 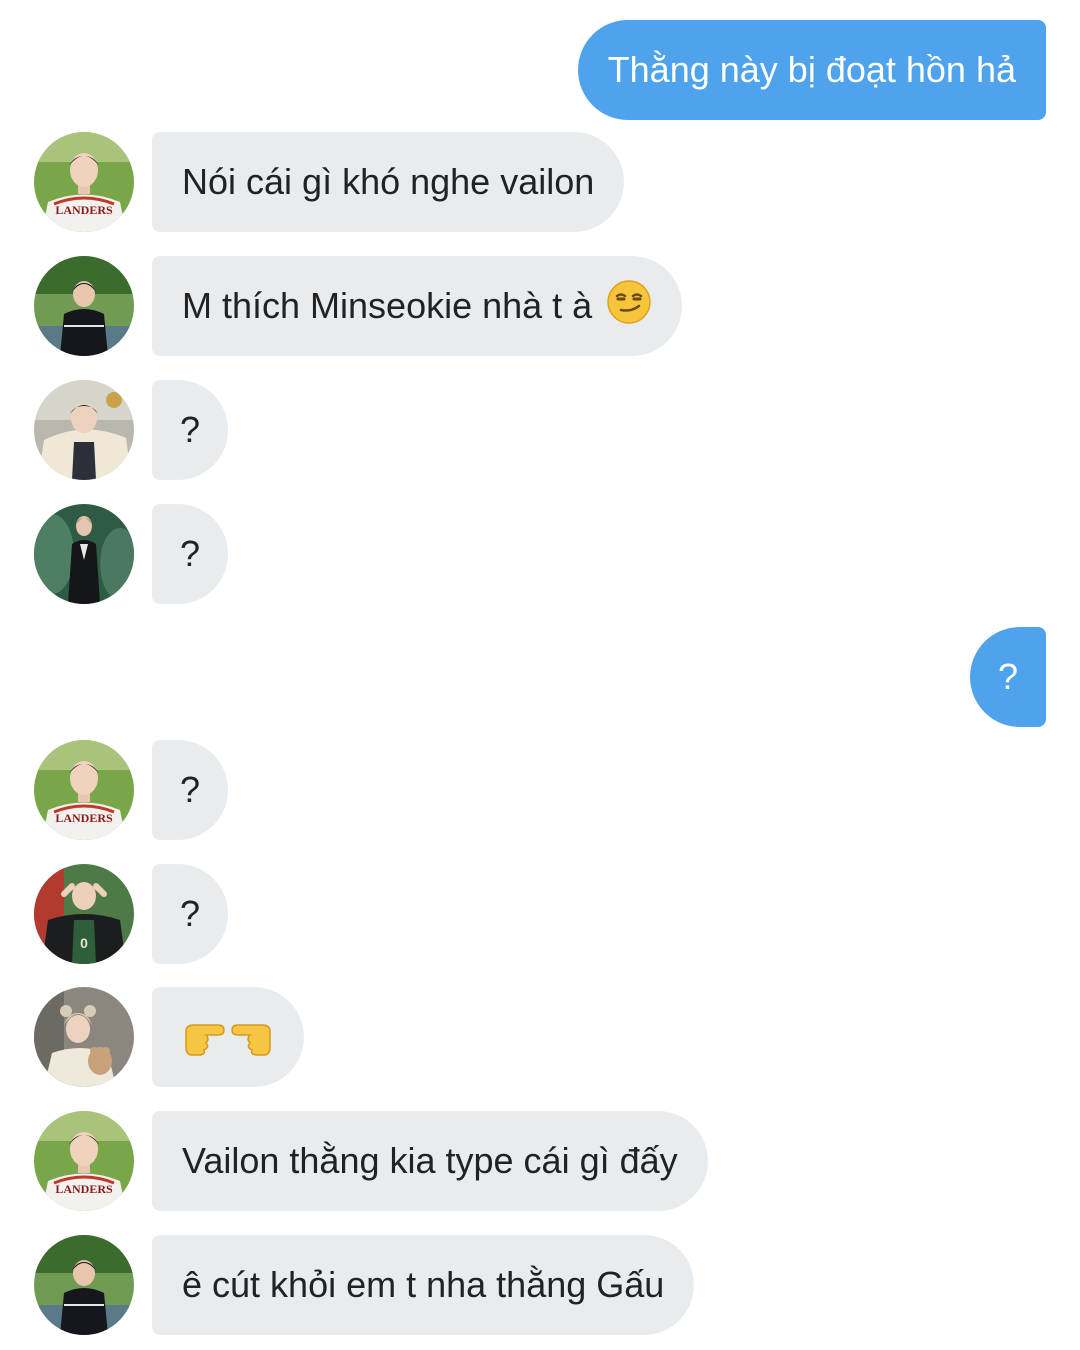 I want to click on message-bubble-incoming: ê cút khỏi em t nha thằng Gấu, so click(x=423, y=1285).